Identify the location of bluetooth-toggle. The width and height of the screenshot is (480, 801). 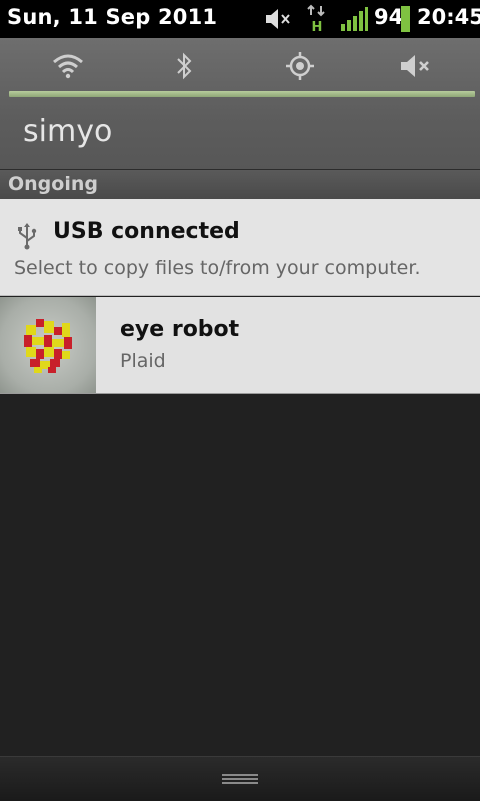
(184, 68).